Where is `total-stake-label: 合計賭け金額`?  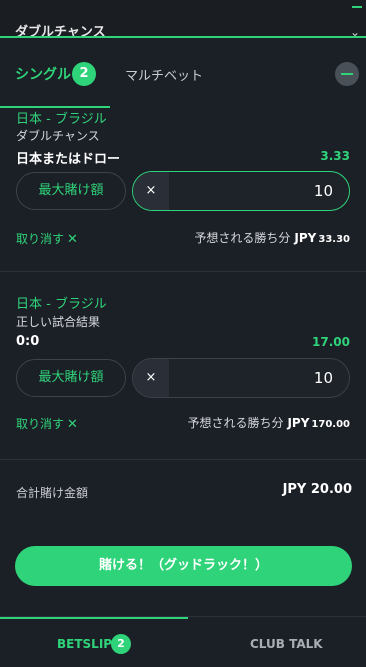
total-stake-label: 合計賭け金額 is located at coordinates (52, 493).